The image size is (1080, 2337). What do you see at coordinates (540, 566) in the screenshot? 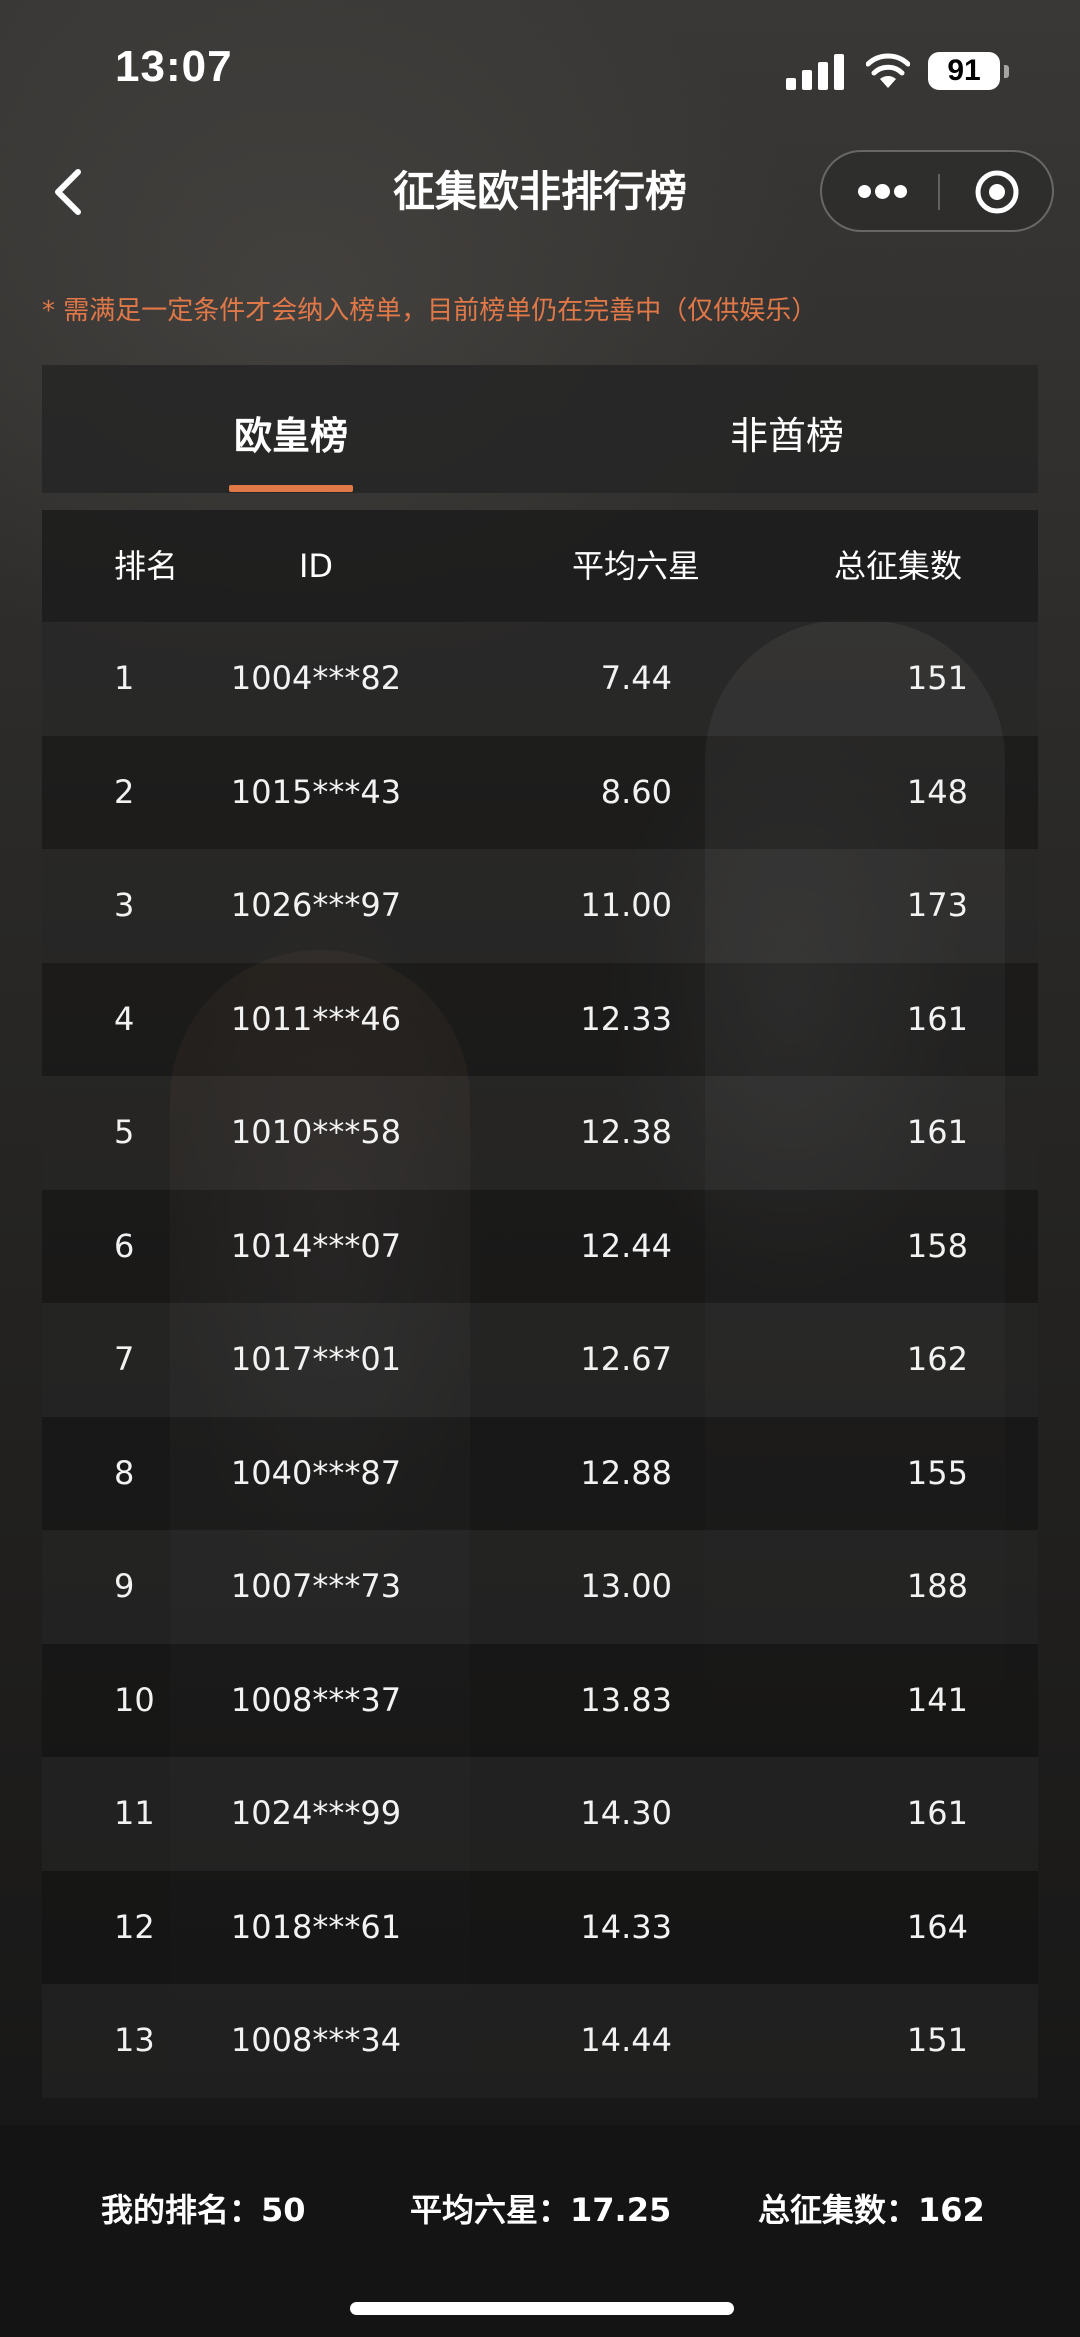
I see `table-header: 排名 ID 平均六星 总征集数` at bounding box center [540, 566].